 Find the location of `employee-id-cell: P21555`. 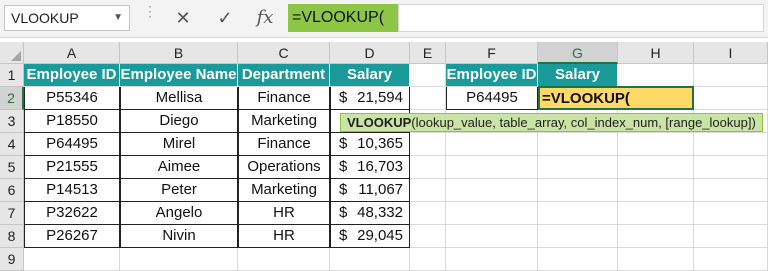

employee-id-cell: P21555 is located at coordinates (72, 167).